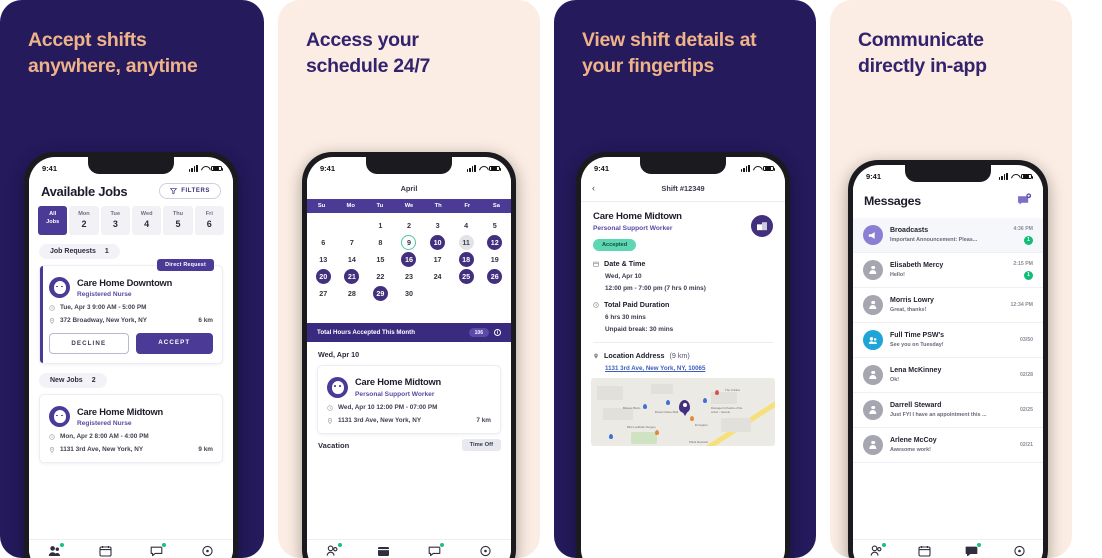 The width and height of the screenshot is (1102, 558). What do you see at coordinates (948, 305) in the screenshot?
I see `message-row: Morris Lowry Great, thanks! 12:34 PM` at bounding box center [948, 305].